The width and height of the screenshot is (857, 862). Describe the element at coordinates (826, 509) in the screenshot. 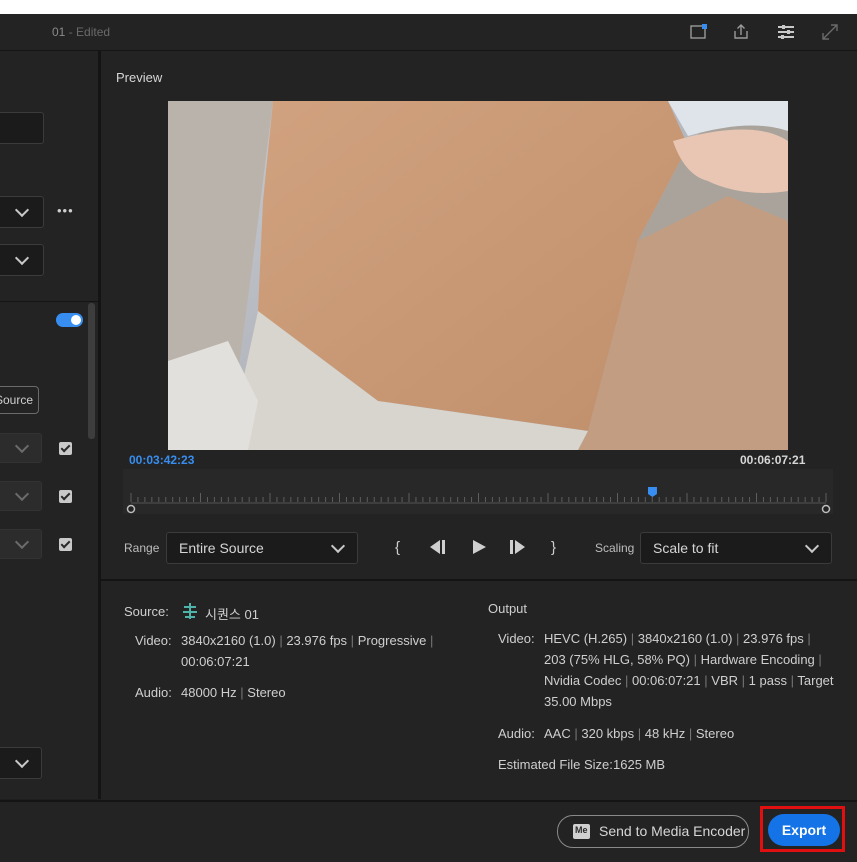

I see `out-point-handle` at that location.